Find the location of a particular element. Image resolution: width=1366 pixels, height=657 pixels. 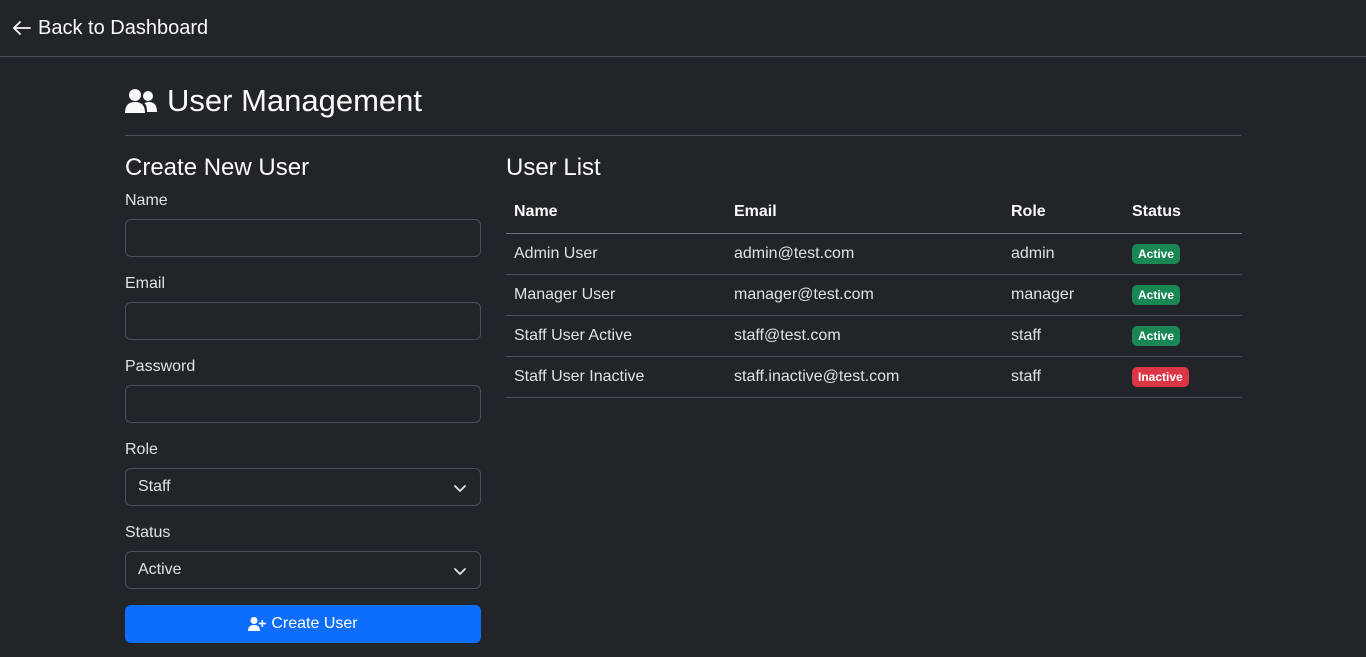

back-to-dashboard-link: Back to Dashboard is located at coordinates (110, 28).